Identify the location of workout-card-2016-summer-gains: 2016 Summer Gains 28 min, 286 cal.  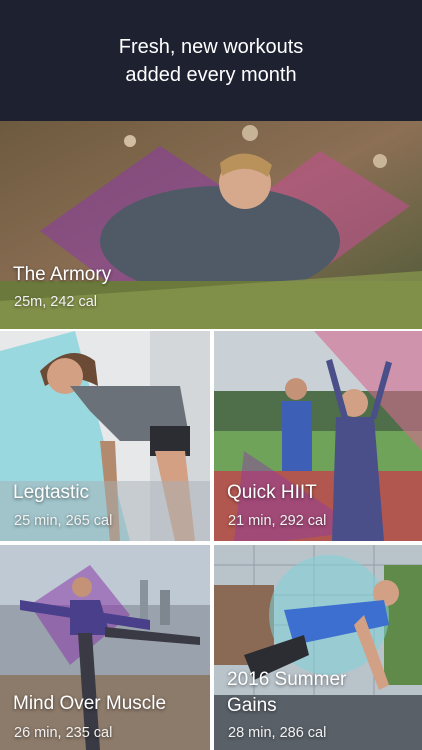
(318, 647).